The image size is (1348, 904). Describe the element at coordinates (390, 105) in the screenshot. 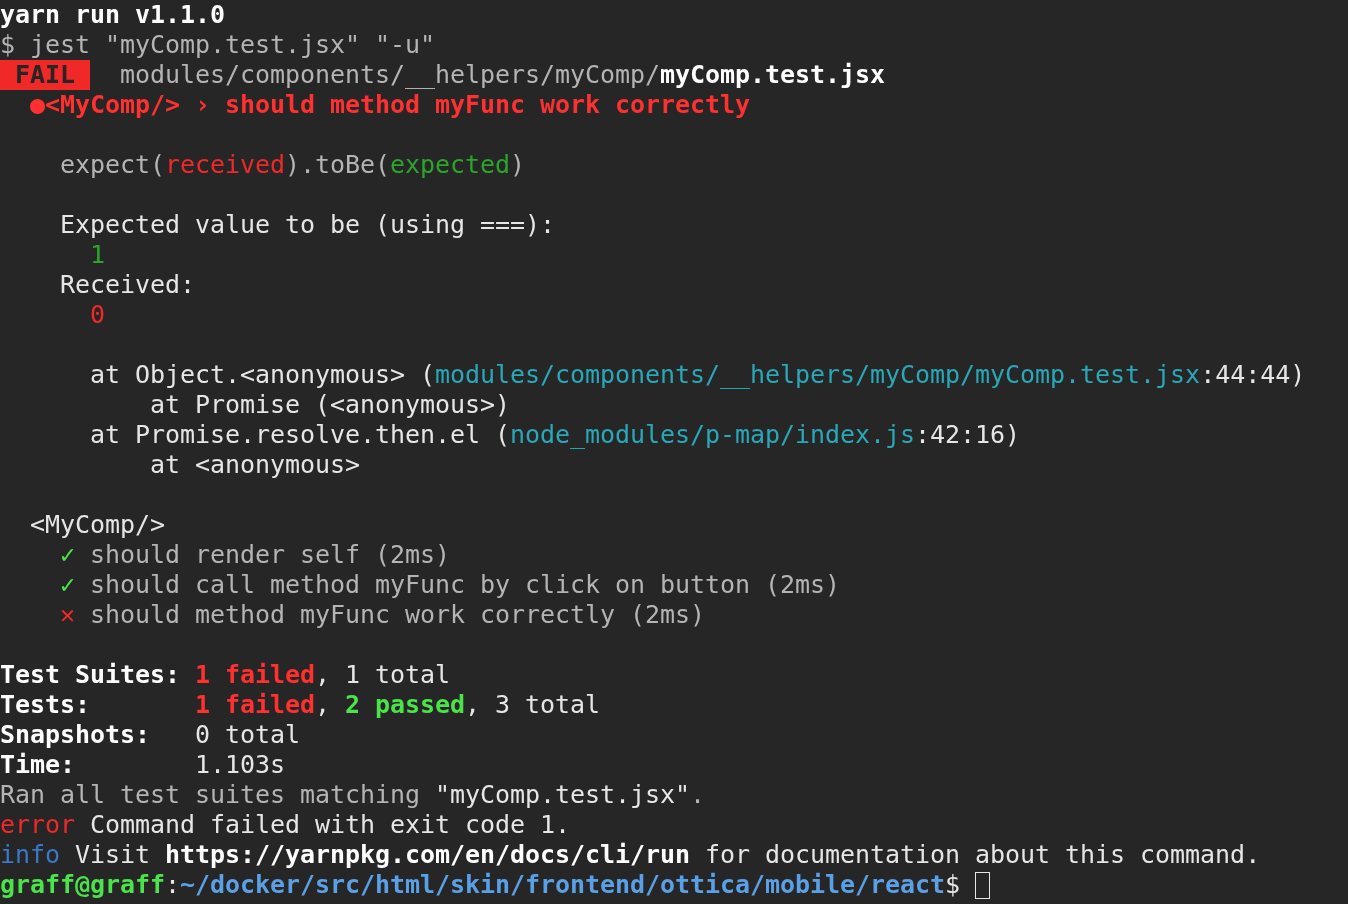

I see `terminal-text: ●<MyComp/> › should method myFunc work correctly` at that location.